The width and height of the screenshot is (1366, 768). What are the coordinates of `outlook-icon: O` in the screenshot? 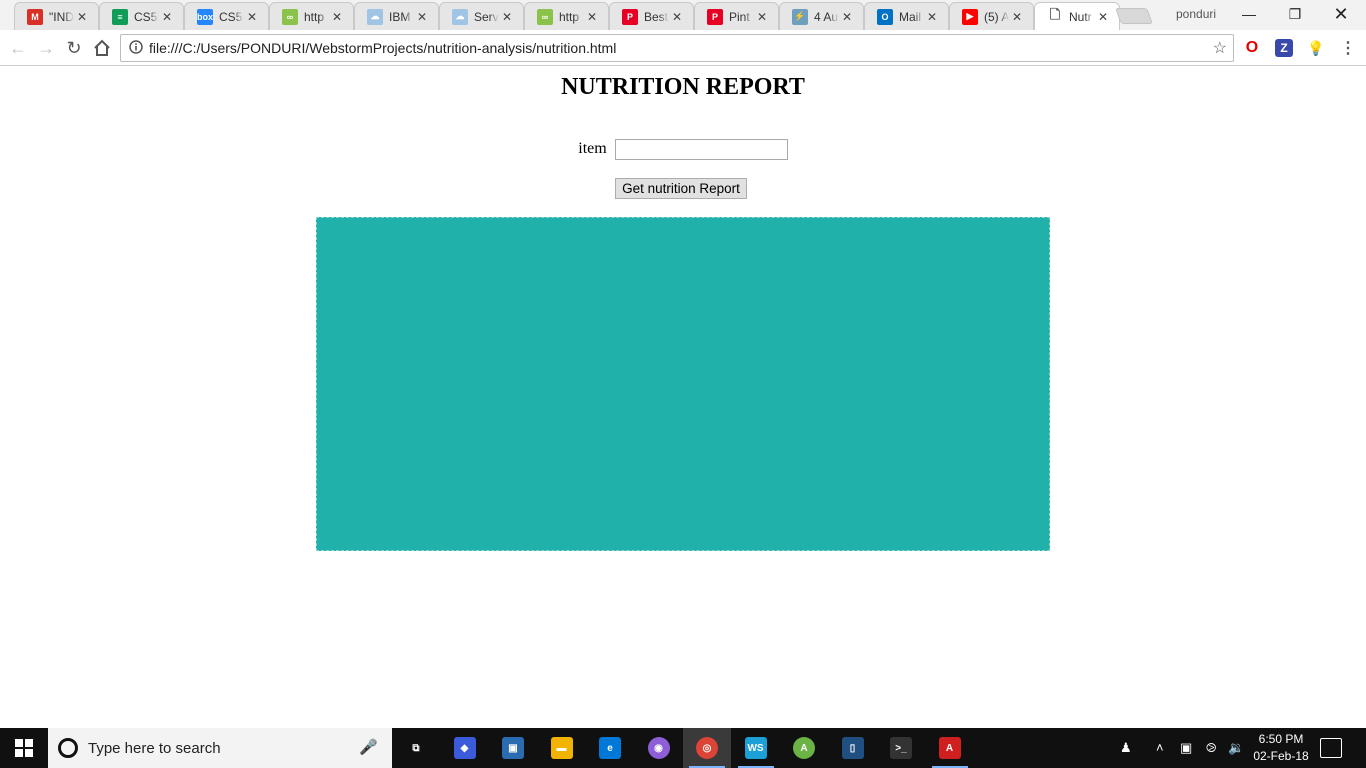 It's located at (885, 16).